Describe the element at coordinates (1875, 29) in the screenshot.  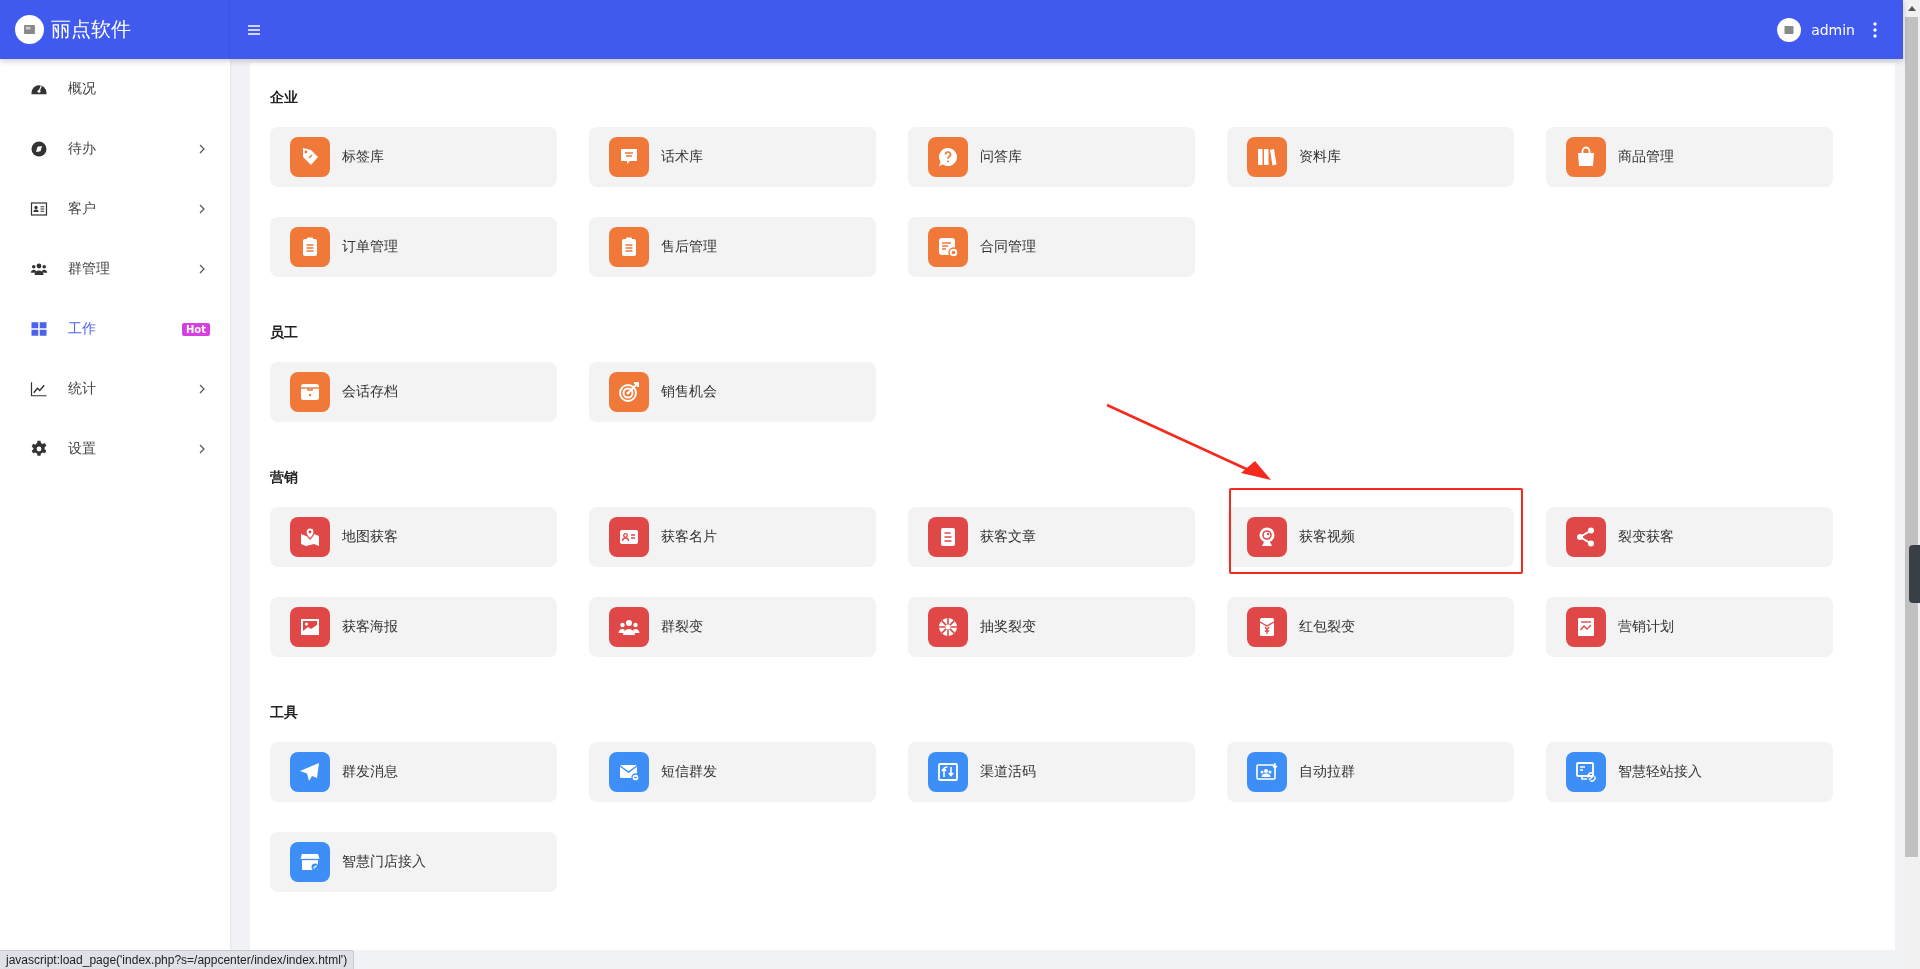
I see `more-icon` at that location.